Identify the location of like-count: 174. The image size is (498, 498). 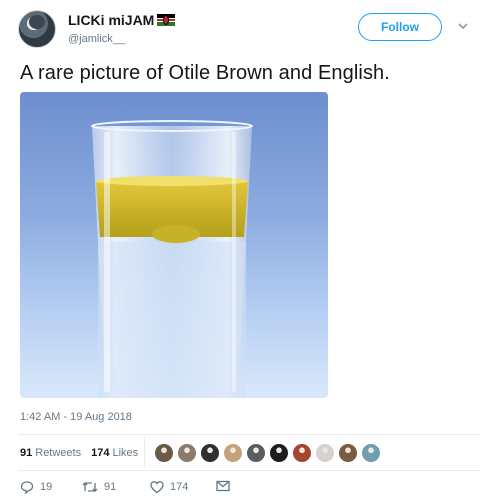
(179, 487).